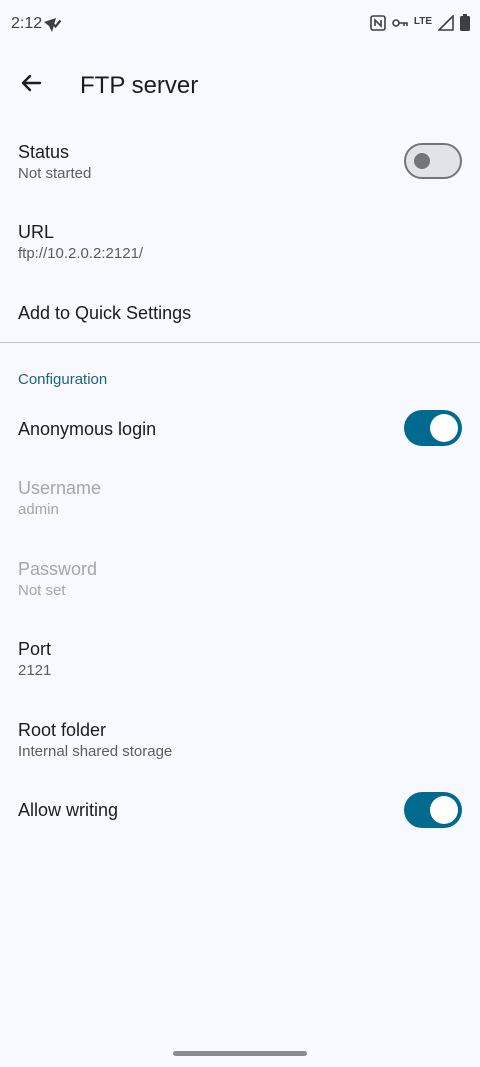 The width and height of the screenshot is (480, 1067). What do you see at coordinates (81, 253) in the screenshot?
I see `url-subtitle: ftp://10.2.0.2:2121/` at bounding box center [81, 253].